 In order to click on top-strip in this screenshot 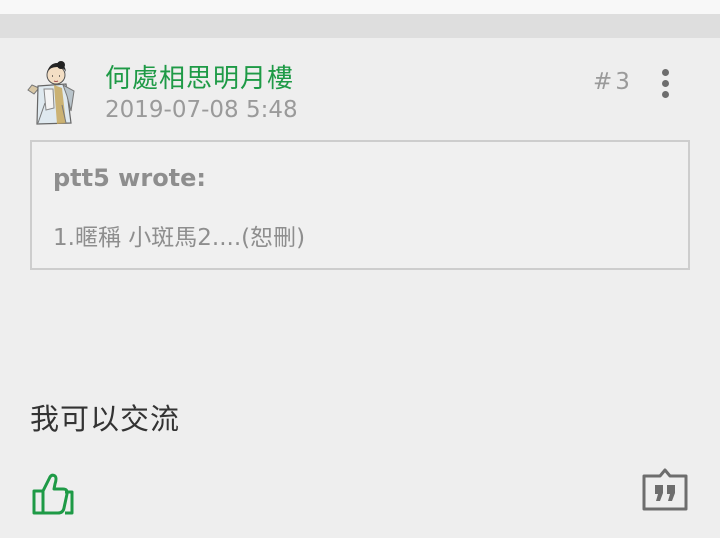, I will do `click(360, 7)`.